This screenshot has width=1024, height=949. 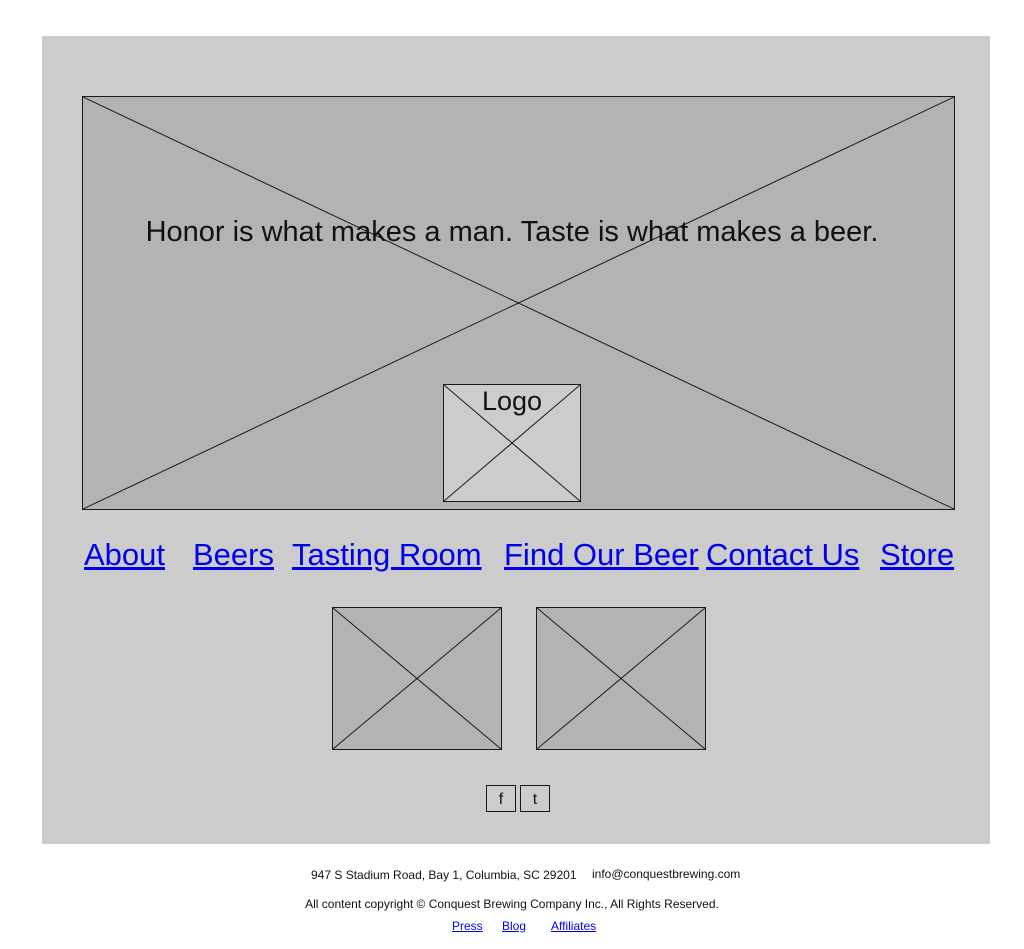 What do you see at coordinates (917, 555) in the screenshot?
I see `nav-link-store: Store` at bounding box center [917, 555].